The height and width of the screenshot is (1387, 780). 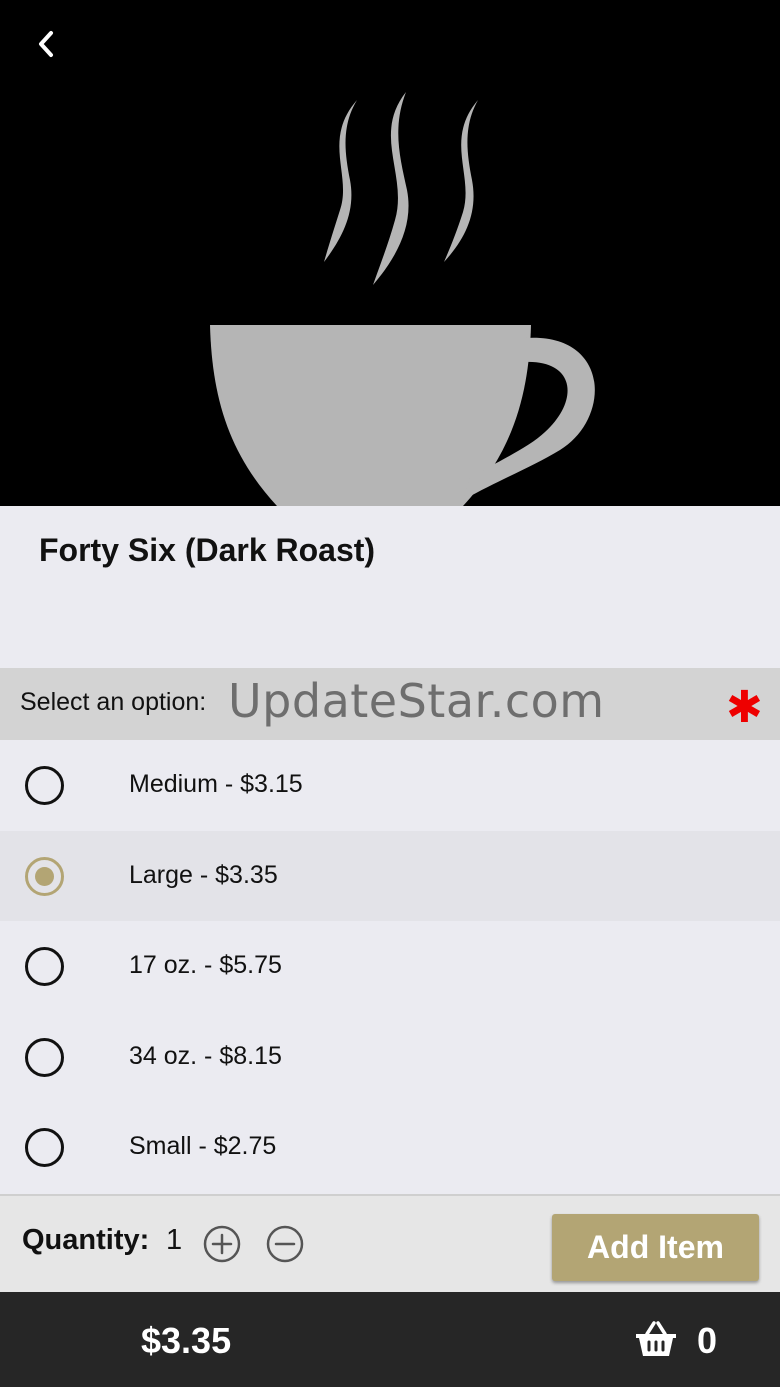 I want to click on quantity-label: Quantity:, so click(x=86, y=1240).